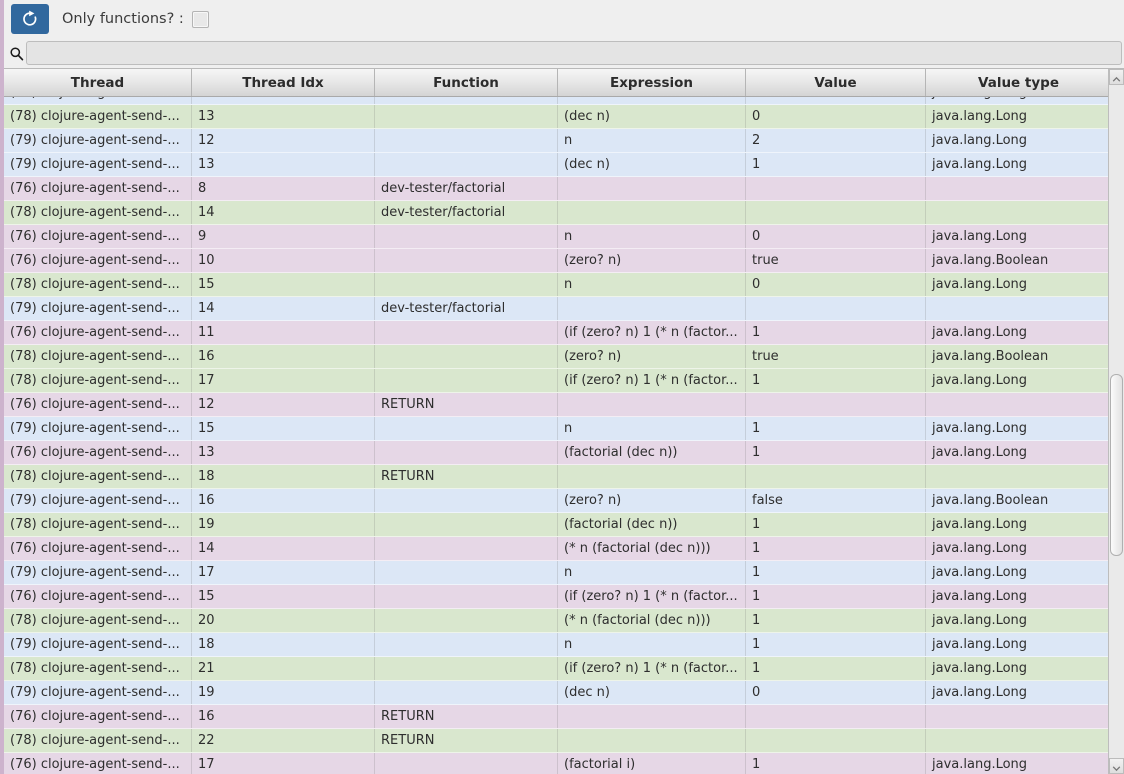 The height and width of the screenshot is (774, 1124). I want to click on scroll-up-button, so click(1116, 77).